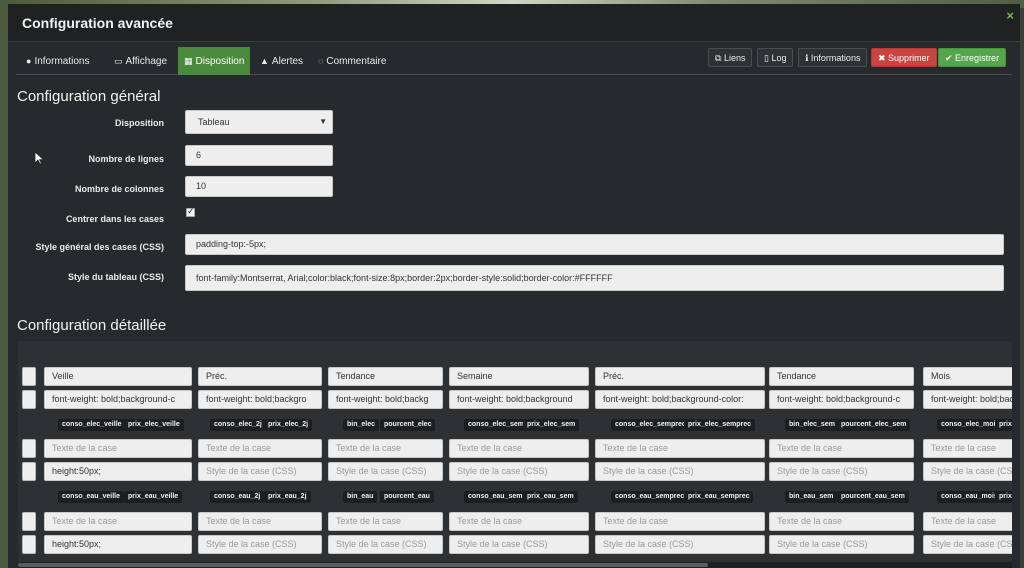  What do you see at coordinates (811, 497) in the screenshot?
I see `variable-tag: bin_eau_sem` at bounding box center [811, 497].